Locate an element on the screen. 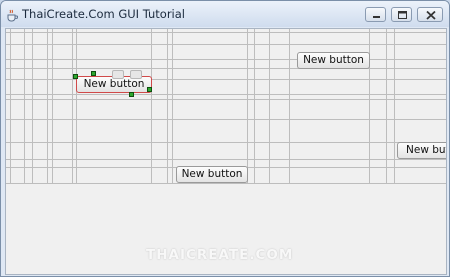 This screenshot has height=277, width=450. window-title: ThaiCreate.Com GUI Tutorial is located at coordinates (103, 14).